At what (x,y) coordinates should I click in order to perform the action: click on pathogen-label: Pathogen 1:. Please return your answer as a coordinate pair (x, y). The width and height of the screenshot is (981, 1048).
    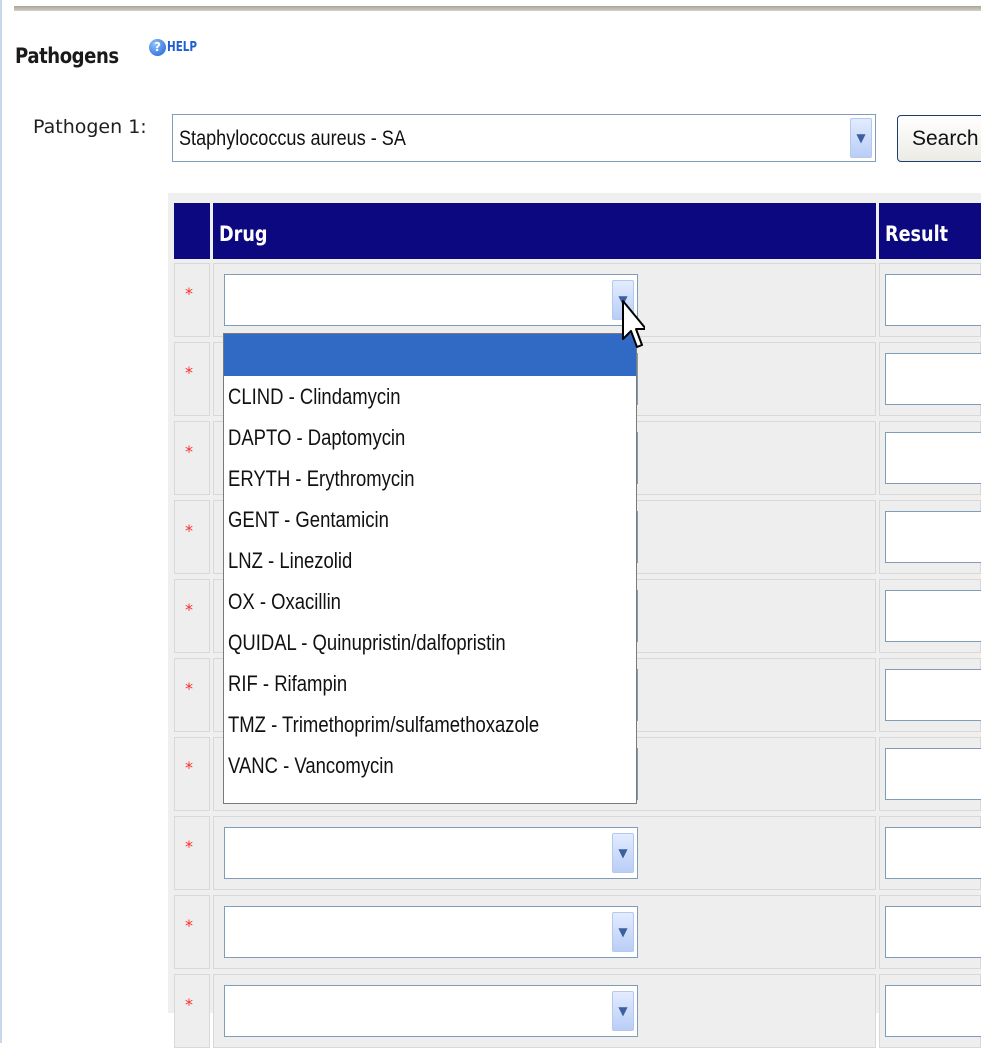
    Looking at the image, I should click on (90, 127).